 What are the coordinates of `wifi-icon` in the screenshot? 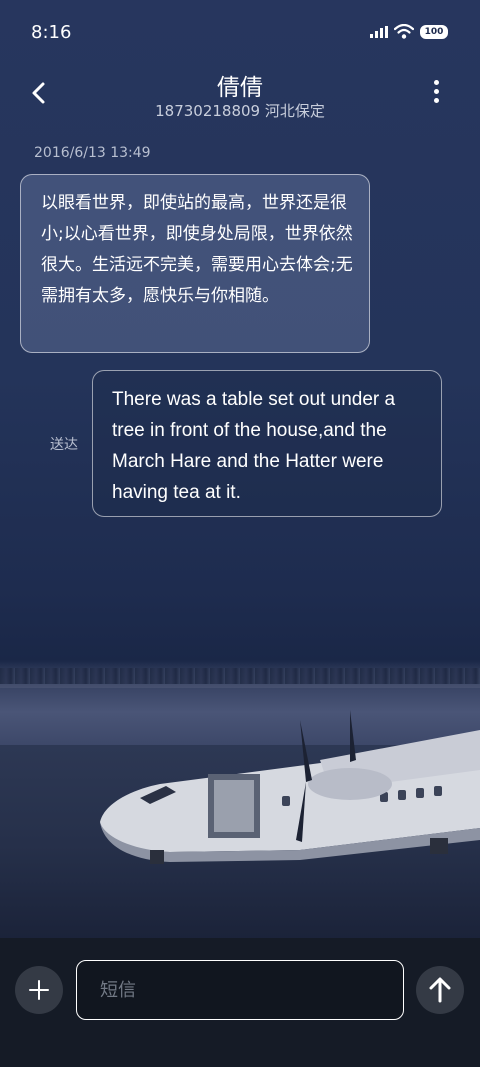 It's located at (404, 31).